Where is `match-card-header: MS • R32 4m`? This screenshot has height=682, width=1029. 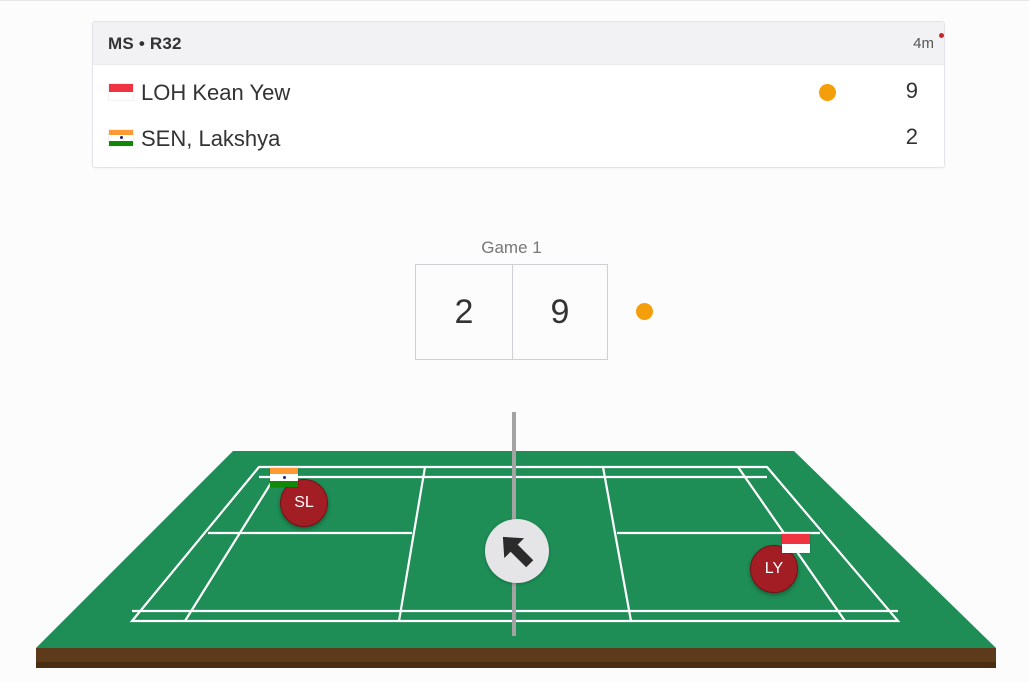
match-card-header: MS • R32 4m is located at coordinates (518, 43).